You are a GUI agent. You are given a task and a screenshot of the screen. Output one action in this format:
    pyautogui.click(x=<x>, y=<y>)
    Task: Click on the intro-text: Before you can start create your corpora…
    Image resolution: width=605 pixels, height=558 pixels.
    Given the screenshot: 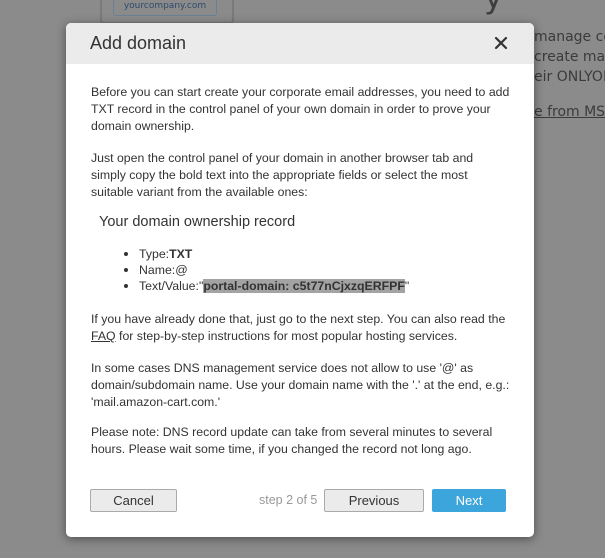 What is the action you would take?
    pyautogui.click(x=300, y=109)
    